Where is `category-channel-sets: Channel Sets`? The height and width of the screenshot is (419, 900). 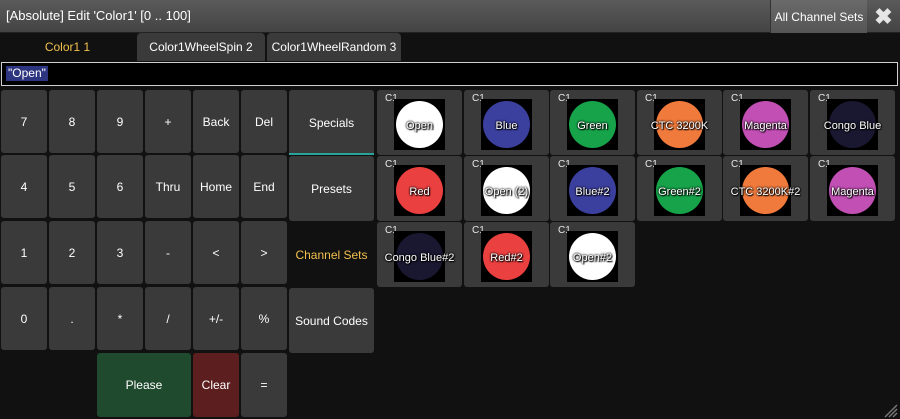 category-channel-sets: Channel Sets is located at coordinates (331, 254).